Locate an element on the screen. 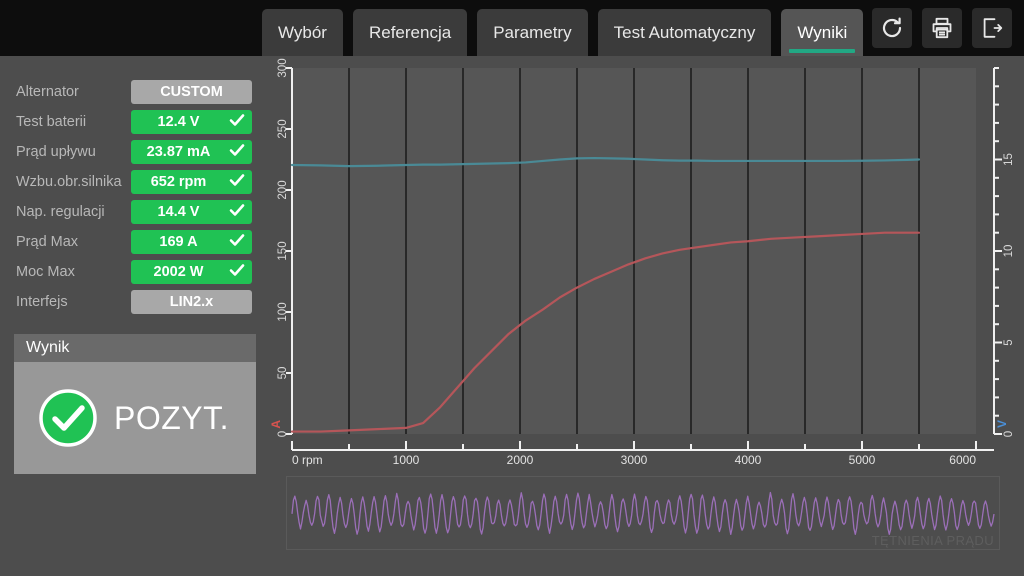 This screenshot has width=1024, height=576. x-axis-tick-label: 3000 is located at coordinates (634, 460).